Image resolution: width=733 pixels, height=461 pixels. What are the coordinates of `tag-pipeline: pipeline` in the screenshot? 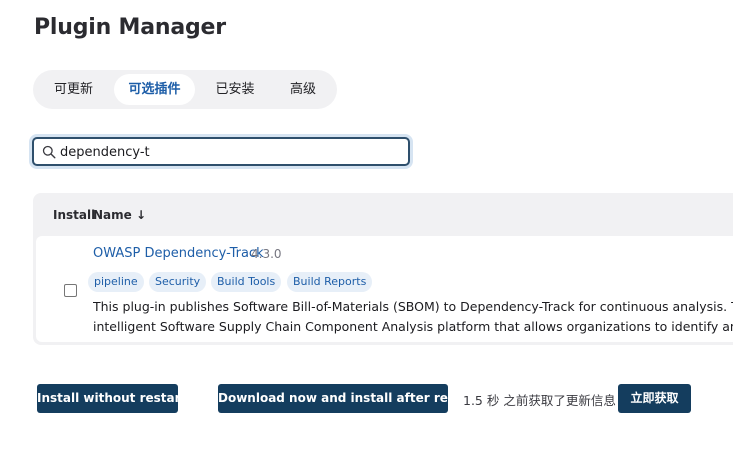 It's located at (116, 282).